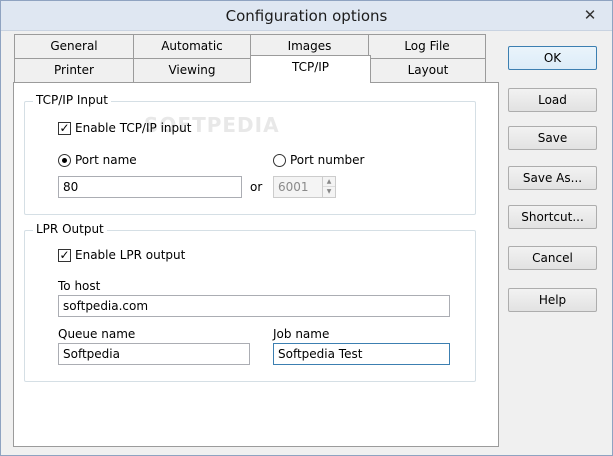 The image size is (613, 456). What do you see at coordinates (74, 70) in the screenshot?
I see `tab-printer: Printer` at bounding box center [74, 70].